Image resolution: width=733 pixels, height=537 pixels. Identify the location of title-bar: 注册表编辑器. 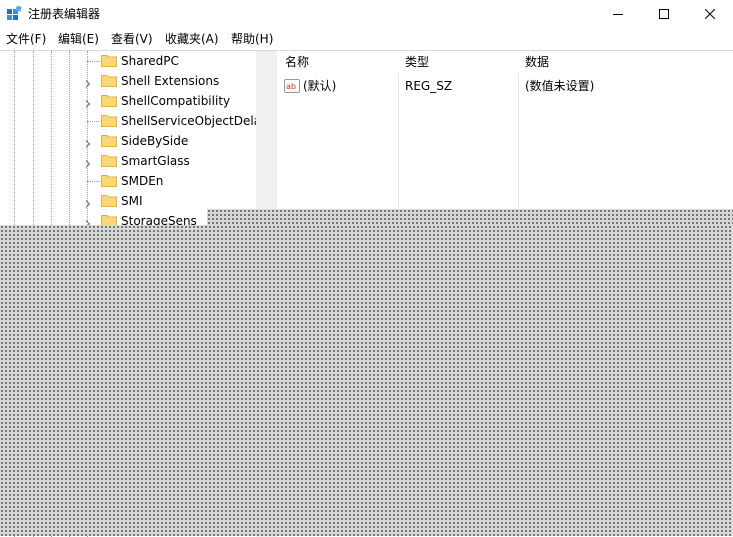
(366, 14).